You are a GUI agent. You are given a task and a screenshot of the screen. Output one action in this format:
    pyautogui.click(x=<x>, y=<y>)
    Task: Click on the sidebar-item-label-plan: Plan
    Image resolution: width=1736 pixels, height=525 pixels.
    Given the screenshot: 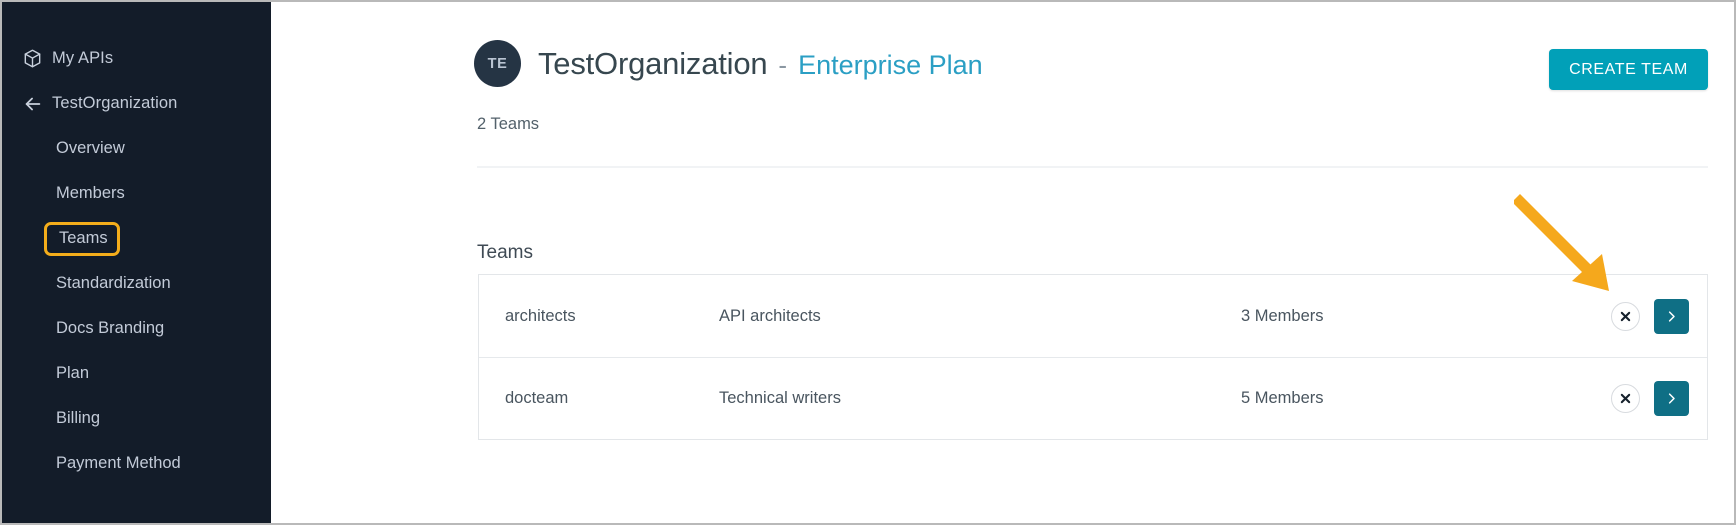 What is the action you would take?
    pyautogui.click(x=73, y=373)
    